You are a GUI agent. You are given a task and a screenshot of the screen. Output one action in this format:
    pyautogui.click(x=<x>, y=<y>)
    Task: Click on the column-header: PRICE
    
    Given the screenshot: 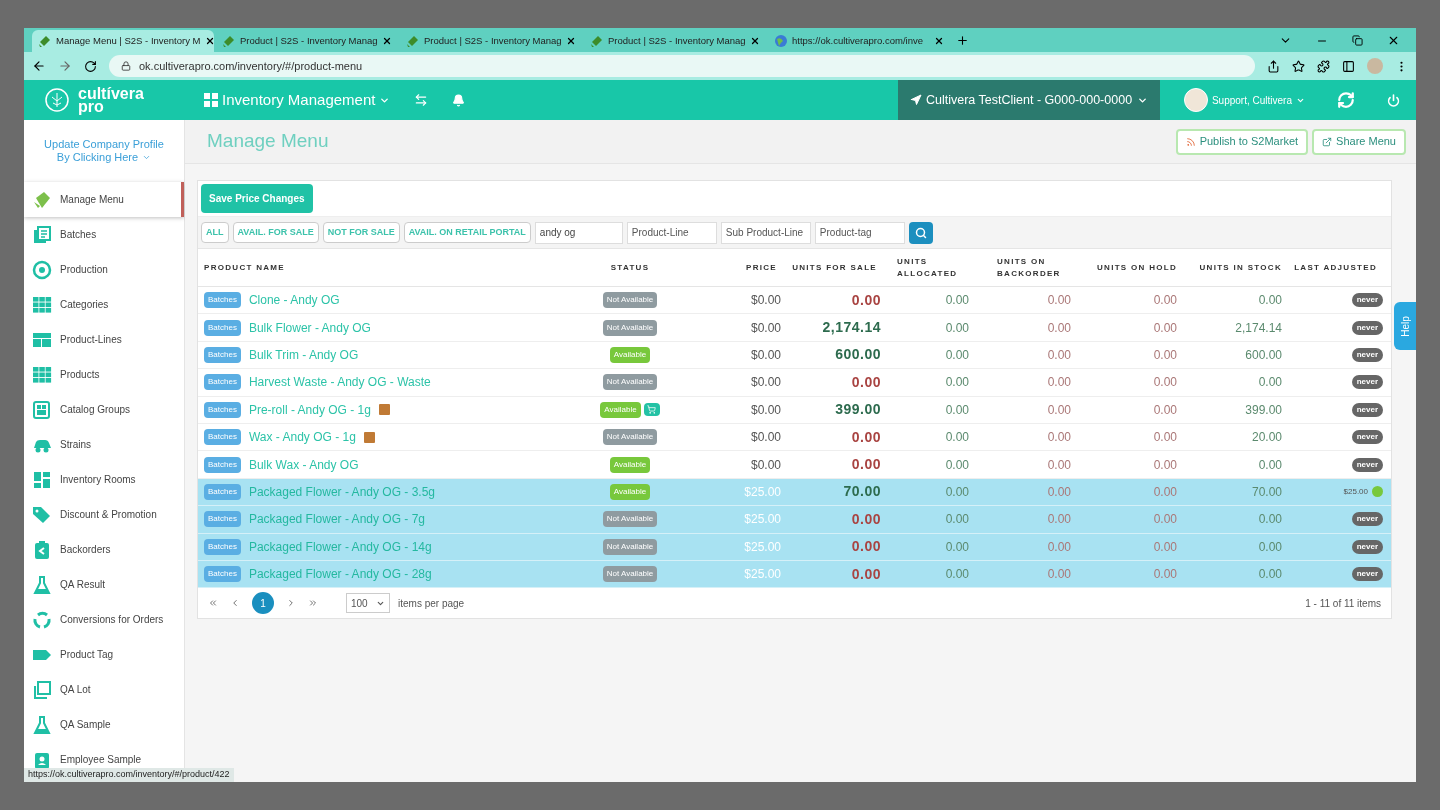 What is the action you would take?
    pyautogui.click(x=732, y=267)
    